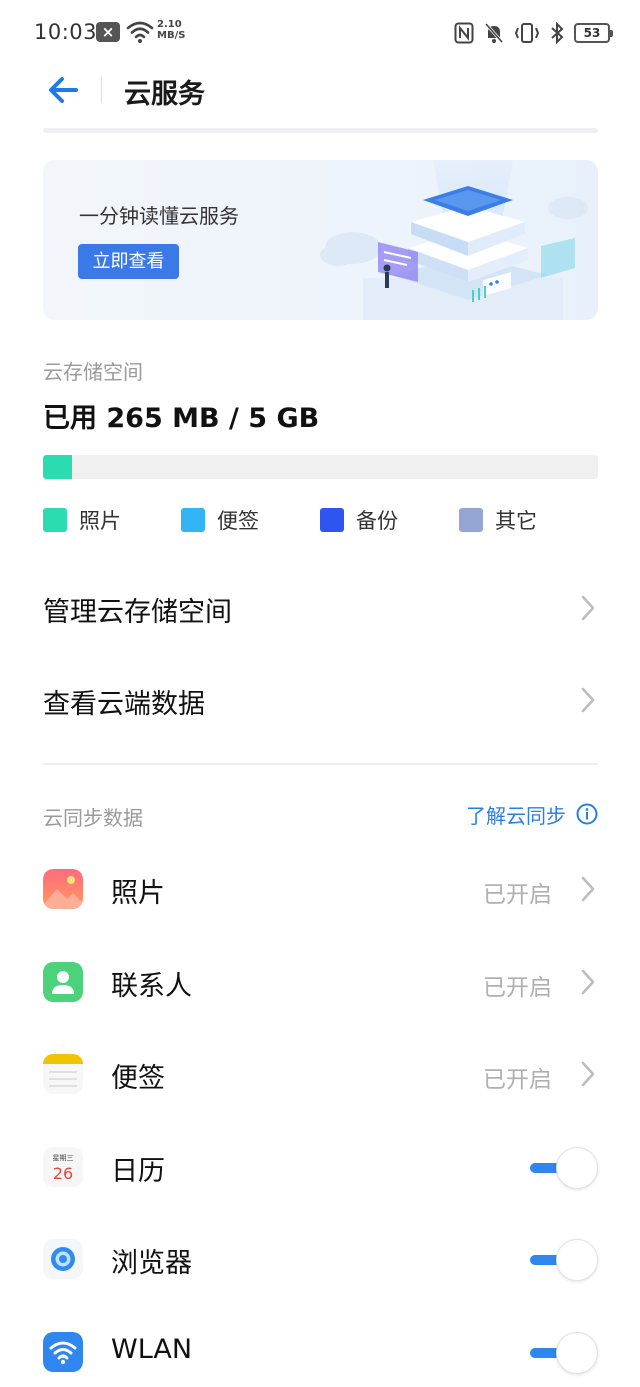  What do you see at coordinates (494, 33) in the screenshot?
I see `mute-bell-icon` at bounding box center [494, 33].